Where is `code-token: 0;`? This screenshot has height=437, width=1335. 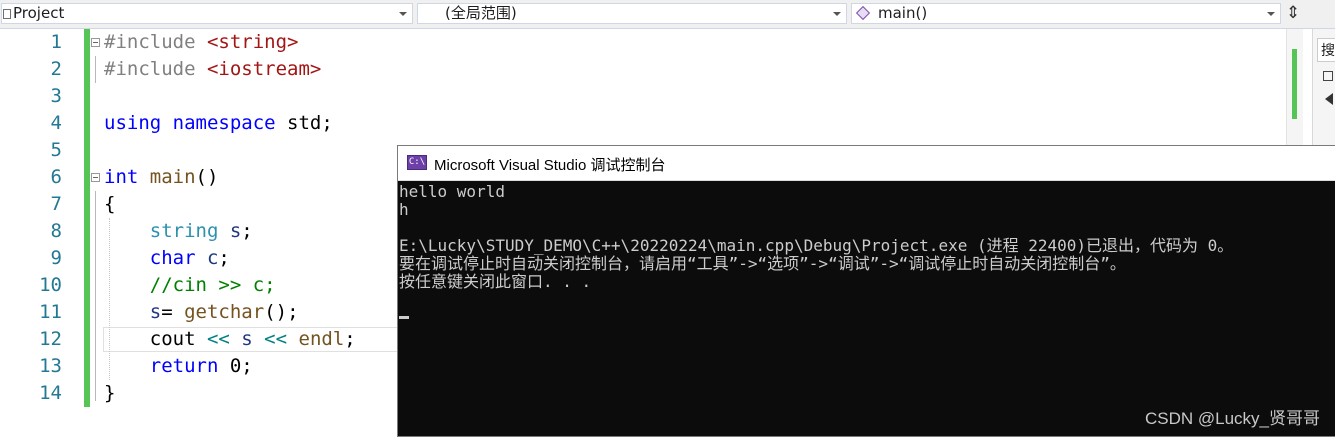
code-token: 0; is located at coordinates (241, 366).